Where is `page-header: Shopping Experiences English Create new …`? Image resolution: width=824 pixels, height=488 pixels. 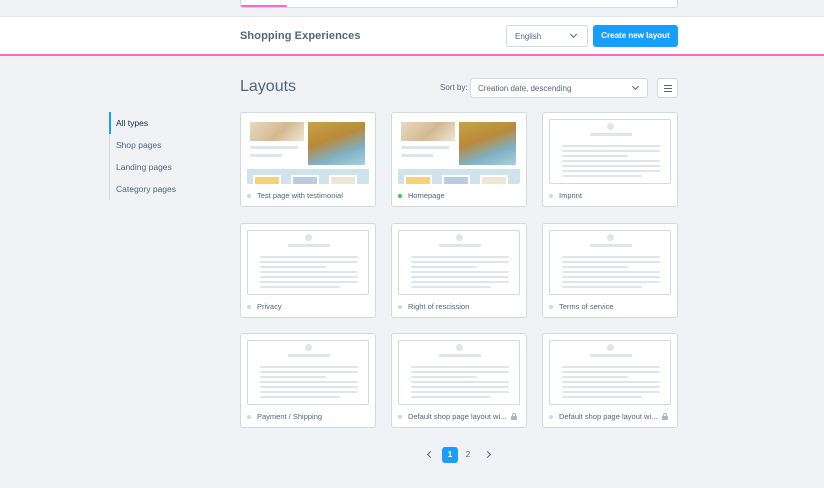
page-header: Shopping Experiences English Create new … is located at coordinates (412, 36).